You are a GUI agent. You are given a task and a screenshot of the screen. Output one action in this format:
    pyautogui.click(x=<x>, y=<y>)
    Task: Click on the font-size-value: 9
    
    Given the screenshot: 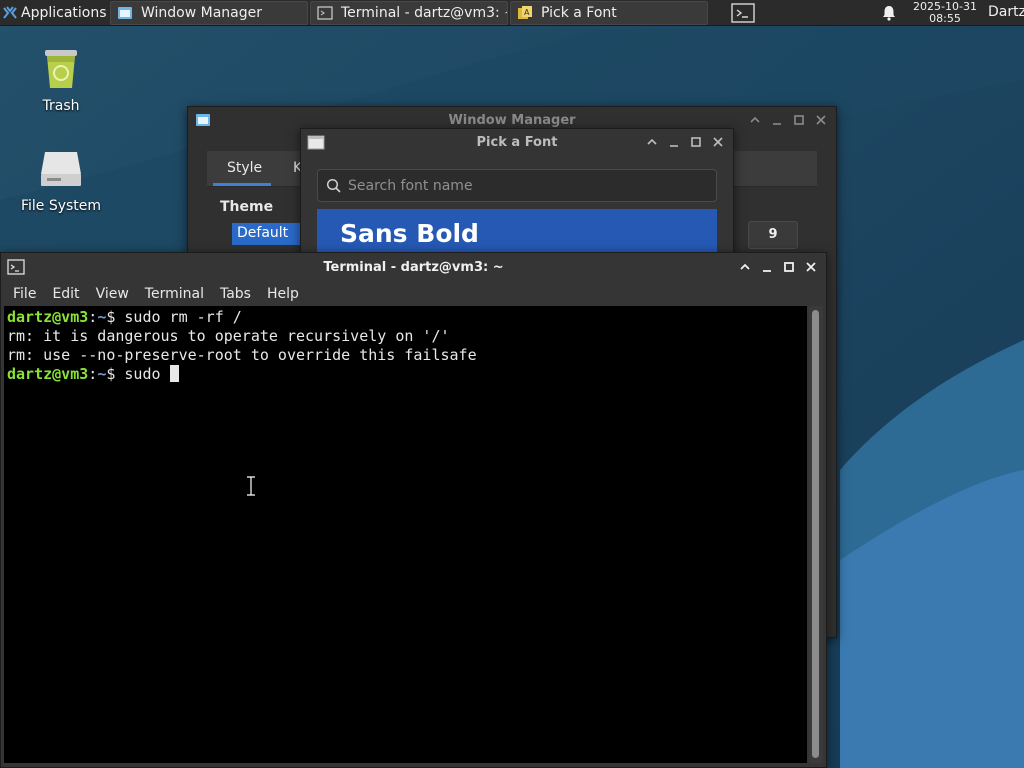 What is the action you would take?
    pyautogui.click(x=773, y=235)
    